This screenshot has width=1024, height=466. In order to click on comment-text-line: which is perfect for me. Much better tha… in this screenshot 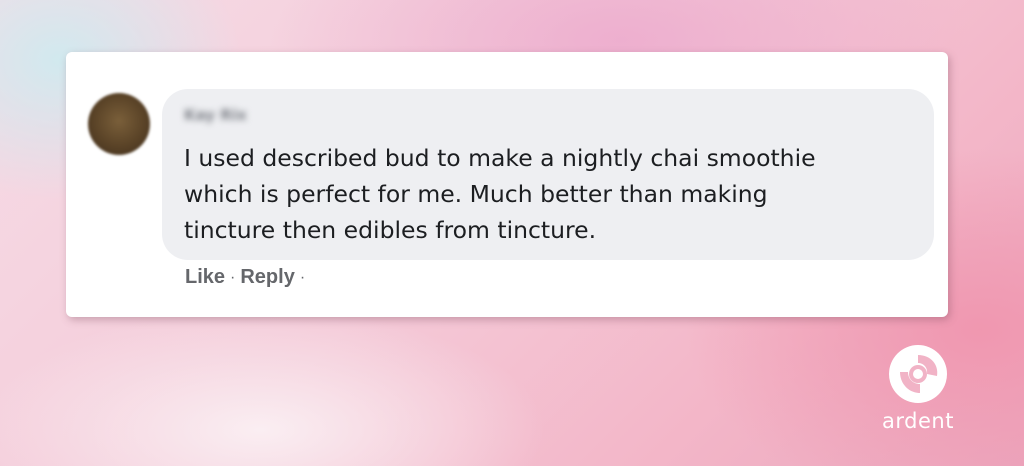, I will do `click(476, 194)`.